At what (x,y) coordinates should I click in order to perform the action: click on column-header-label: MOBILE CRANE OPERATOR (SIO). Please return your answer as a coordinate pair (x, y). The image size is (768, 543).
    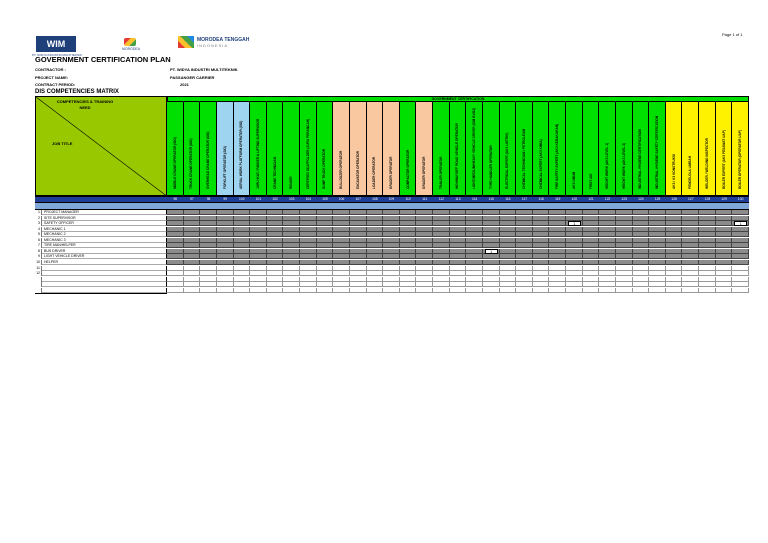
    Looking at the image, I should click on (174, 163).